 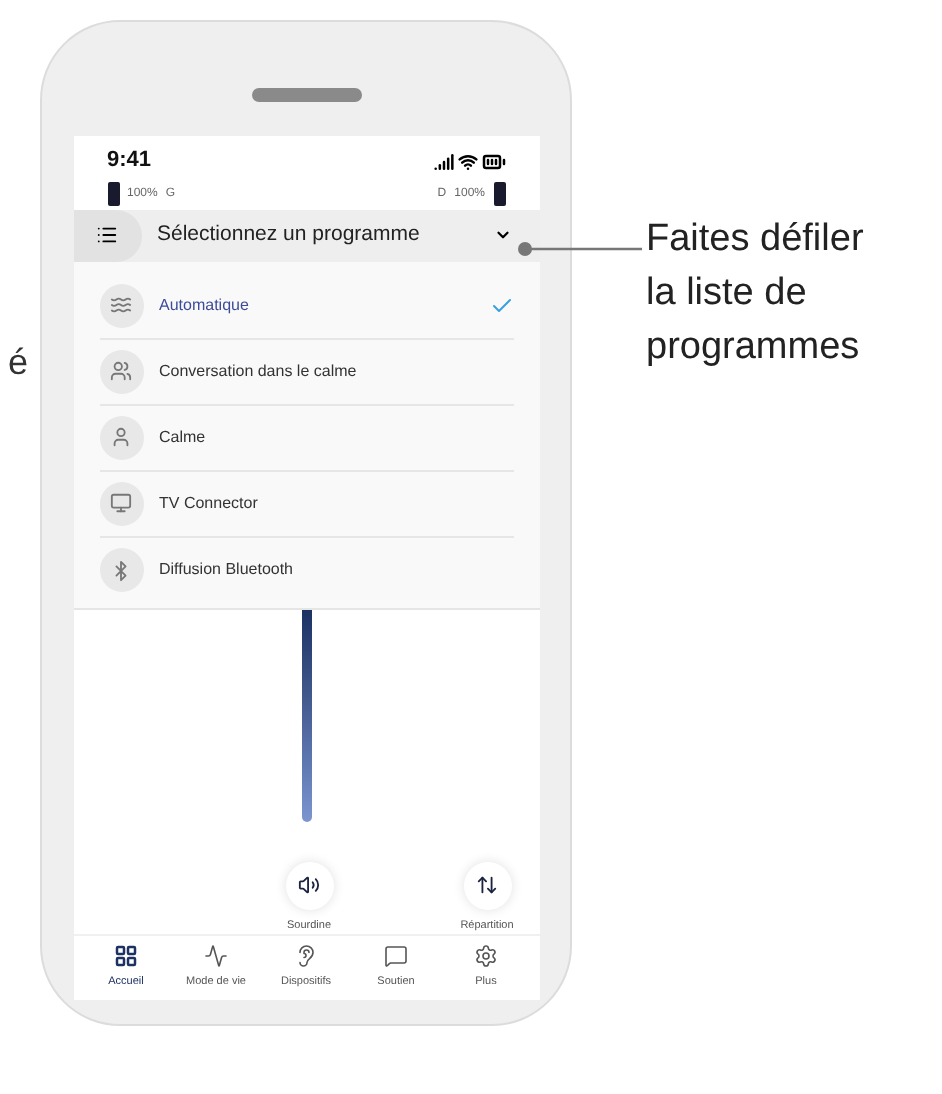 I want to click on callout-text: programmes, so click(x=754, y=348).